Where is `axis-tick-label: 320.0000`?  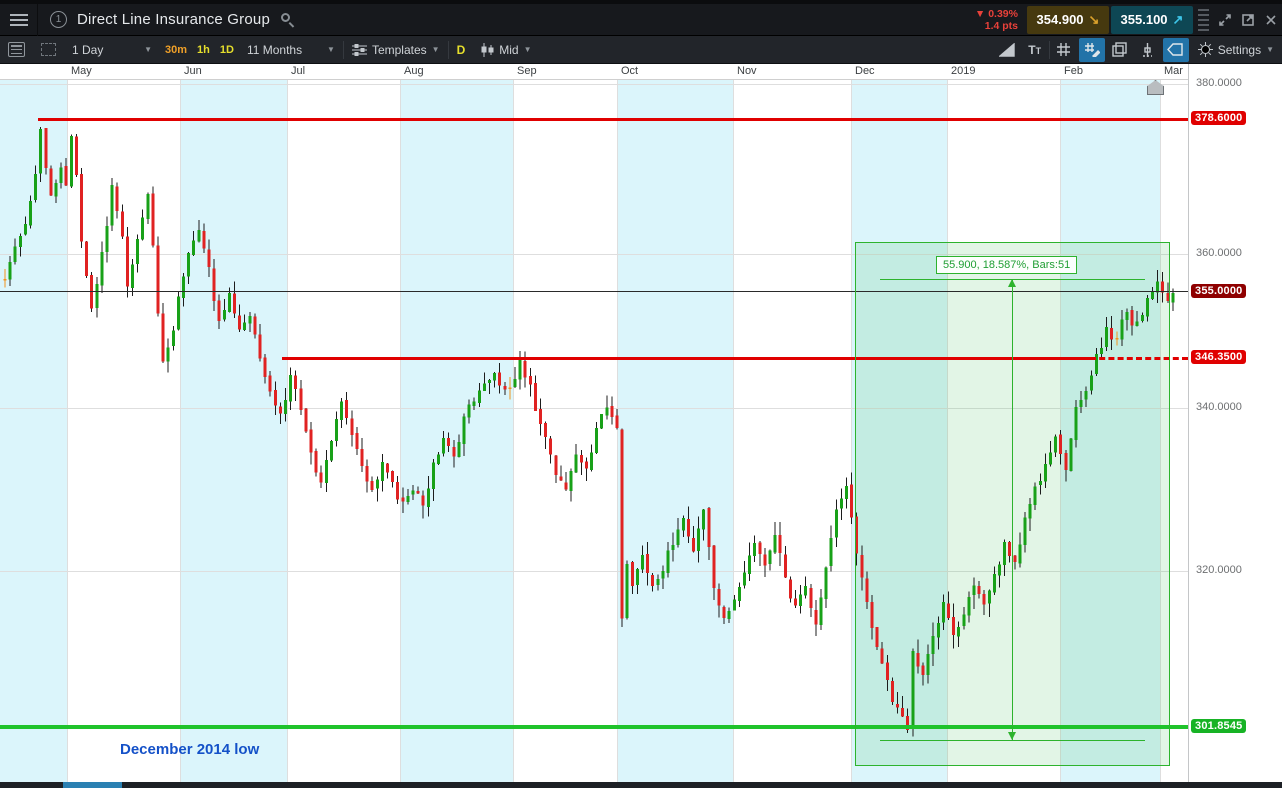
axis-tick-label: 320.0000 is located at coordinates (1219, 569).